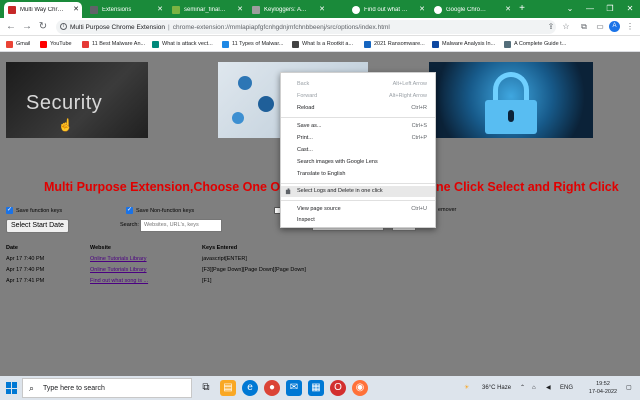 The width and height of the screenshot is (640, 400). I want to click on menu-item-reload: Reload Ctrl+R, so click(358, 108).